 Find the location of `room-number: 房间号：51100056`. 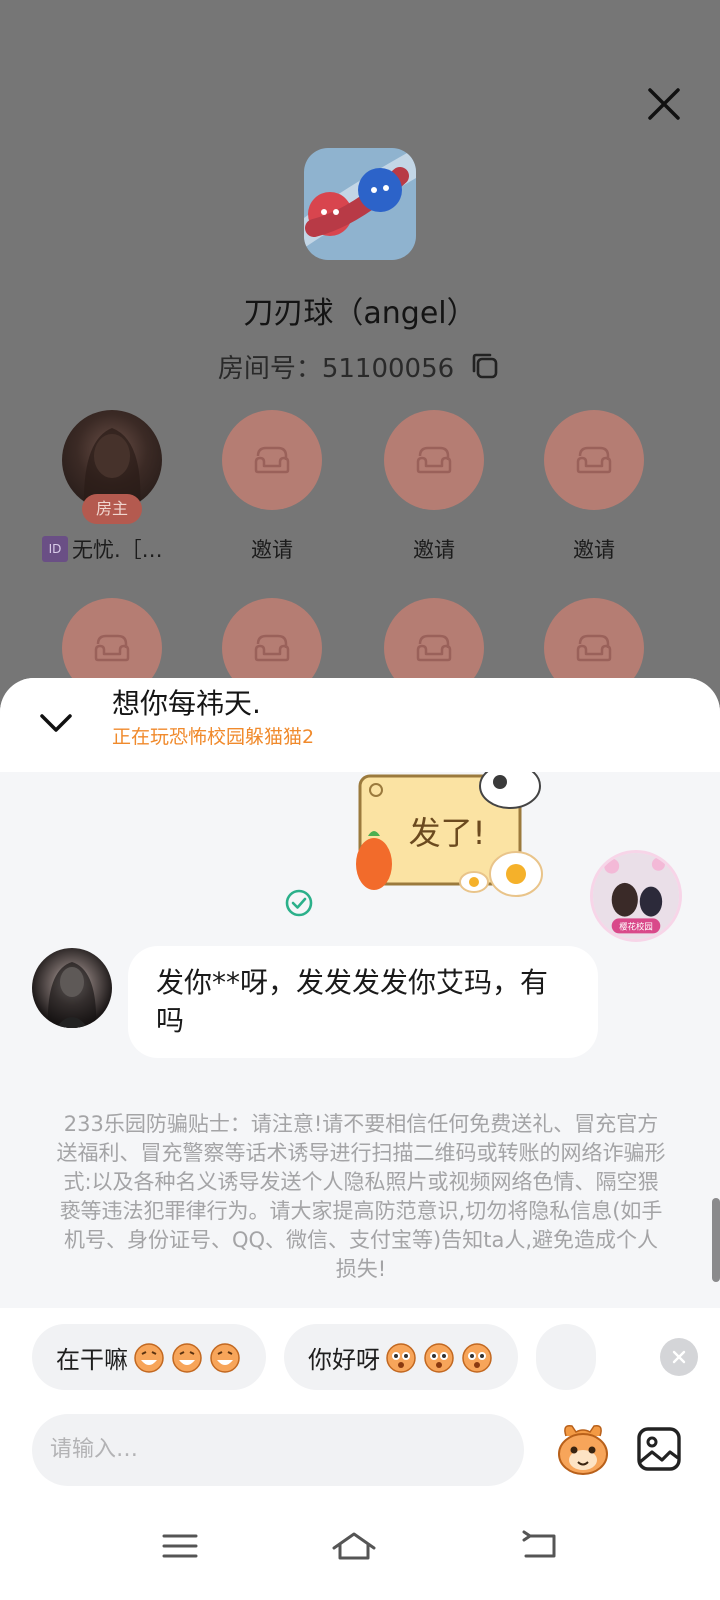

room-number: 房间号：51100056 is located at coordinates (336, 368).